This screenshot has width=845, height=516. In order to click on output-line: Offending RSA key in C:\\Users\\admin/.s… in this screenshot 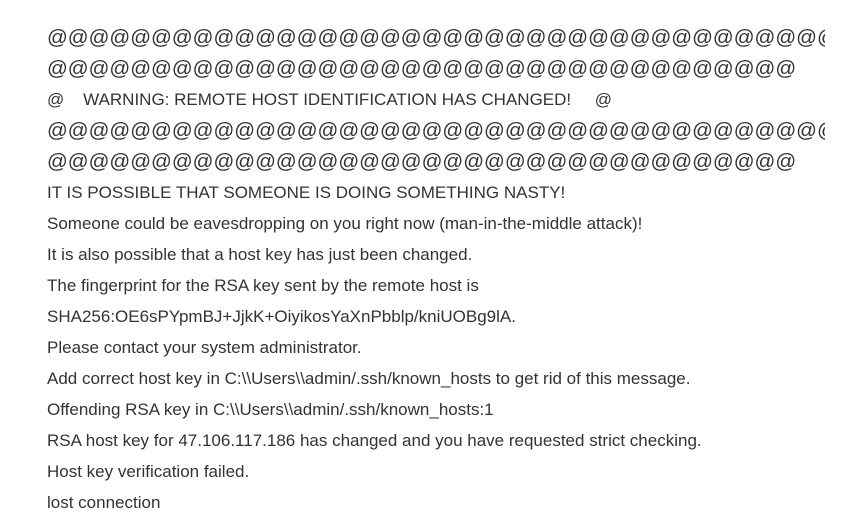, I will do `click(270, 409)`.